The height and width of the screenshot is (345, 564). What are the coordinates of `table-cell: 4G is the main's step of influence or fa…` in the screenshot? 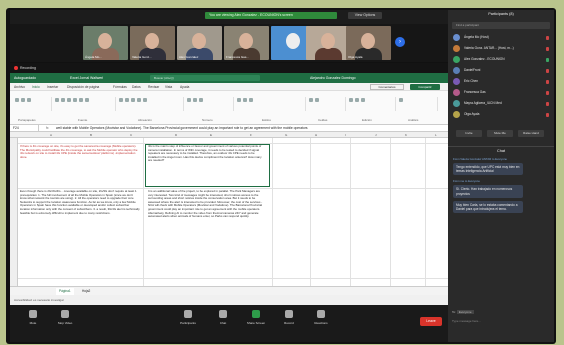 It's located at (207, 153).